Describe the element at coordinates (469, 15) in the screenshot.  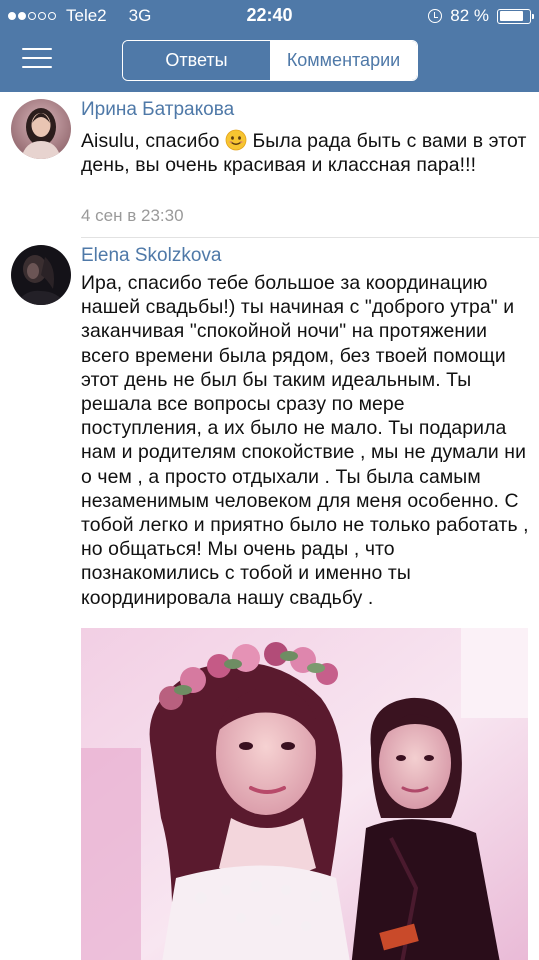
I see `battery-percent: 82 %` at that location.